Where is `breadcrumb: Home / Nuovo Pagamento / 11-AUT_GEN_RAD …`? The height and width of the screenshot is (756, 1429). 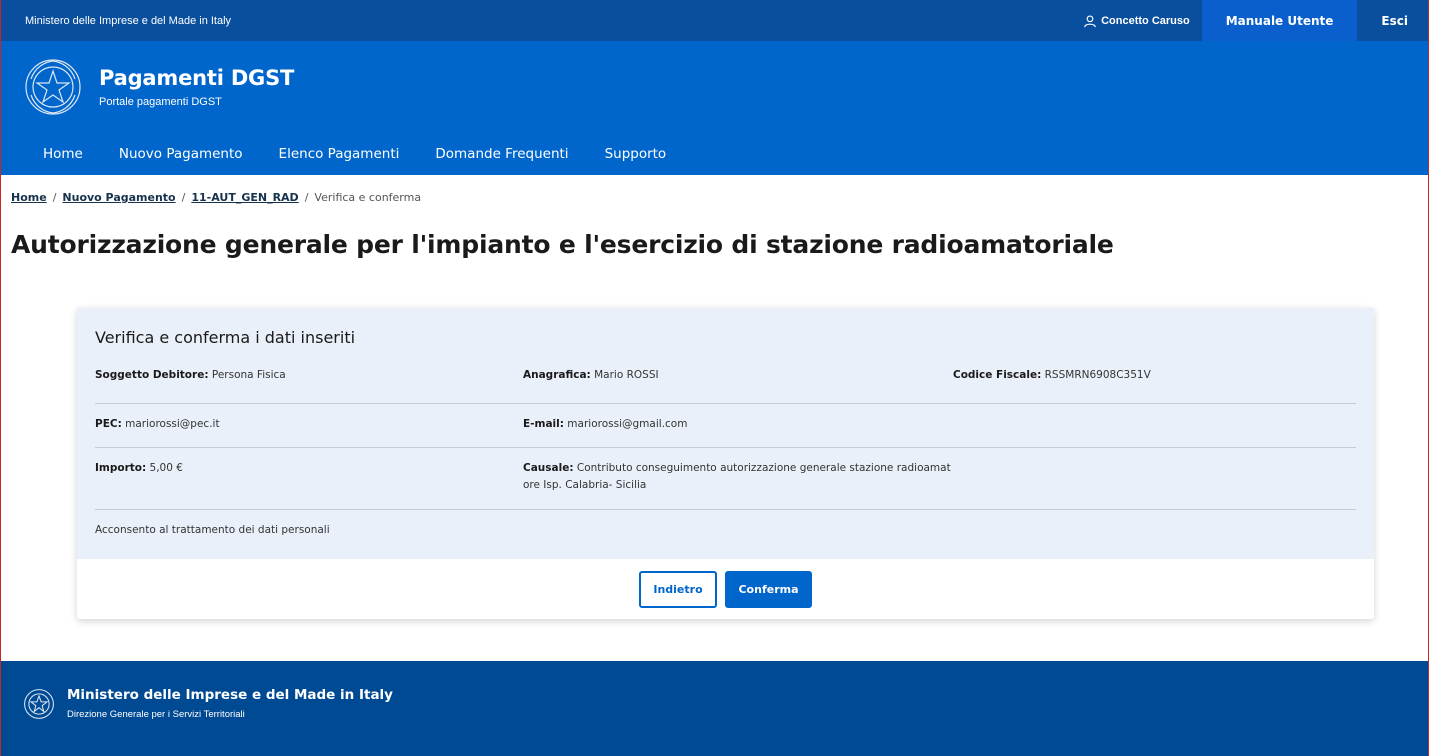 breadcrumb: Home / Nuovo Pagamento / 11-AUT_GEN_RAD … is located at coordinates (216, 197).